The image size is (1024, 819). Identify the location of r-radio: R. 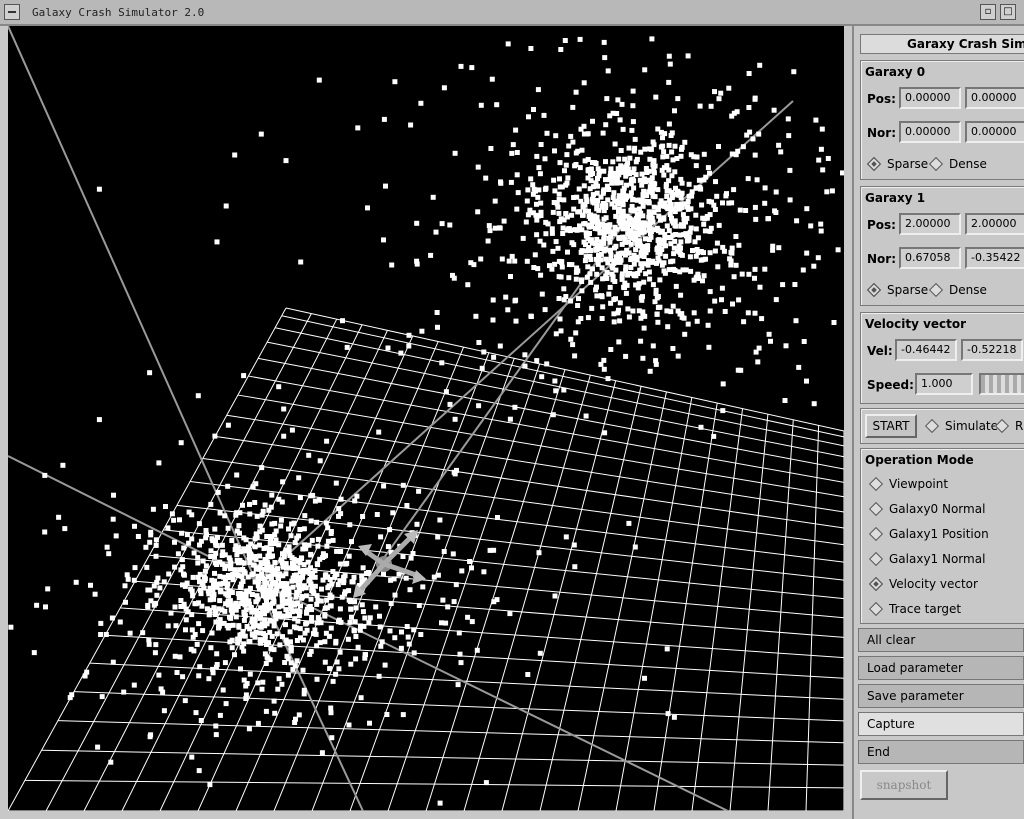
(1008, 425).